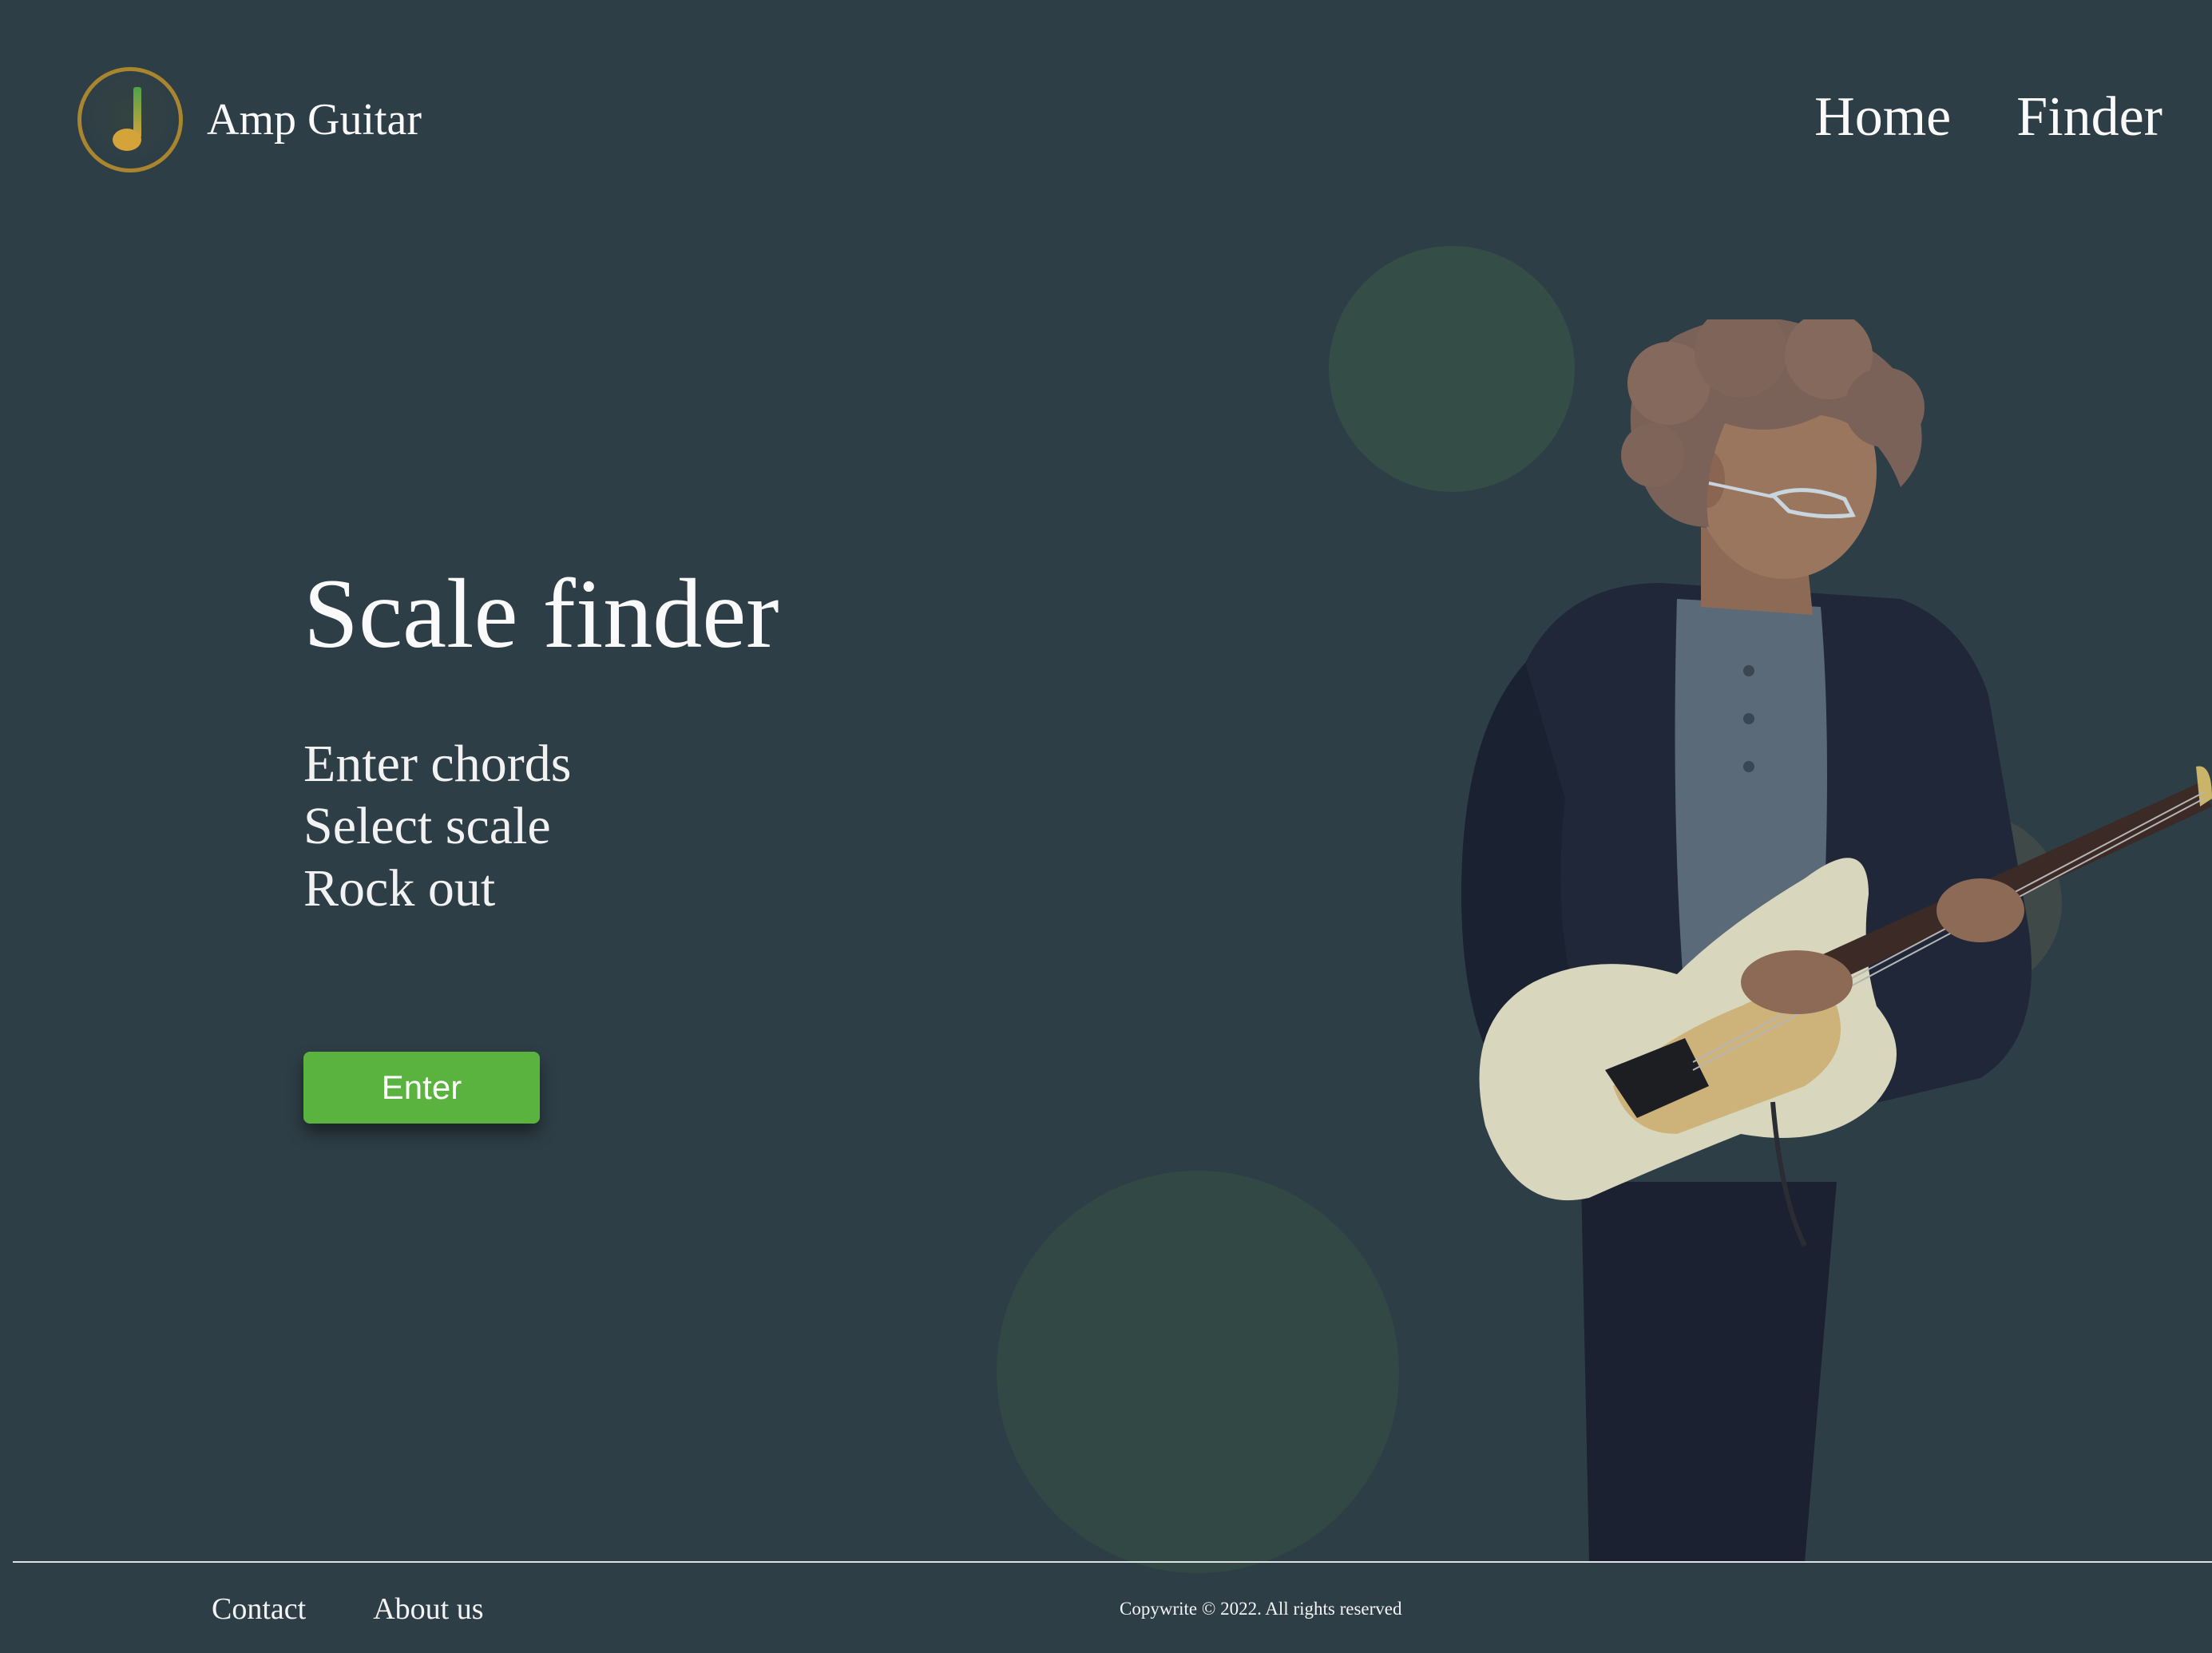 This screenshot has width=2212, height=1653. What do you see at coordinates (1113, 1562) in the screenshot?
I see `footer-divider` at bounding box center [1113, 1562].